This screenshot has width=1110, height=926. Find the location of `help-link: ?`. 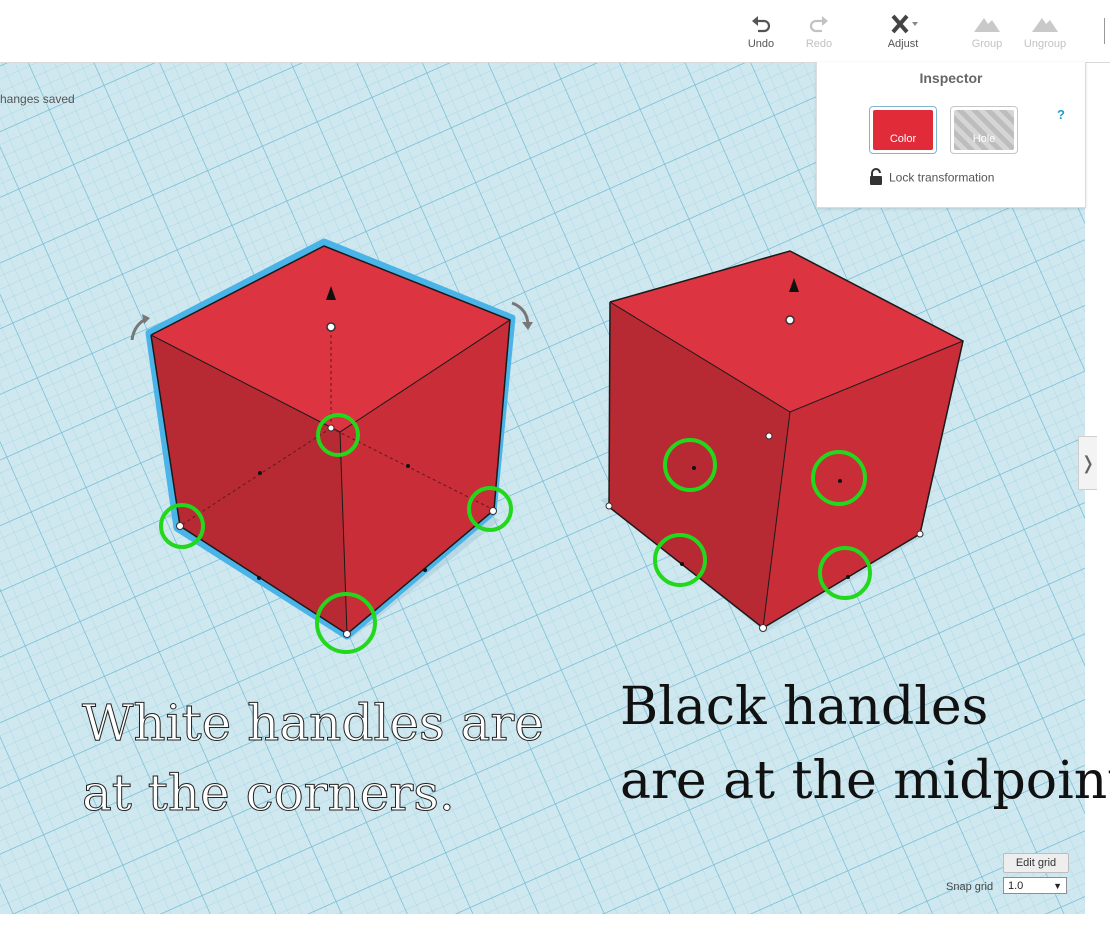

help-link: ? is located at coordinates (1061, 114).